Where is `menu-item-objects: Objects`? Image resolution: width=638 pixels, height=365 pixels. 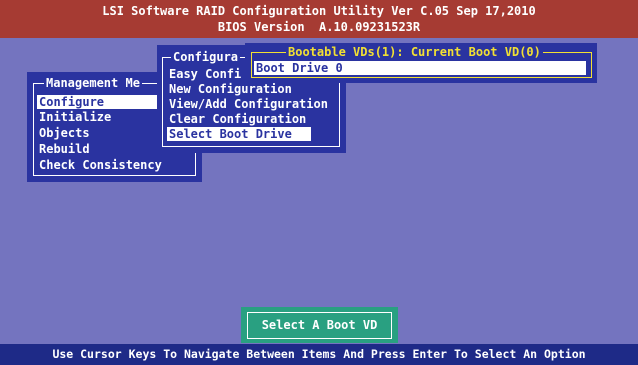
menu-item-objects: Objects is located at coordinates (64, 133).